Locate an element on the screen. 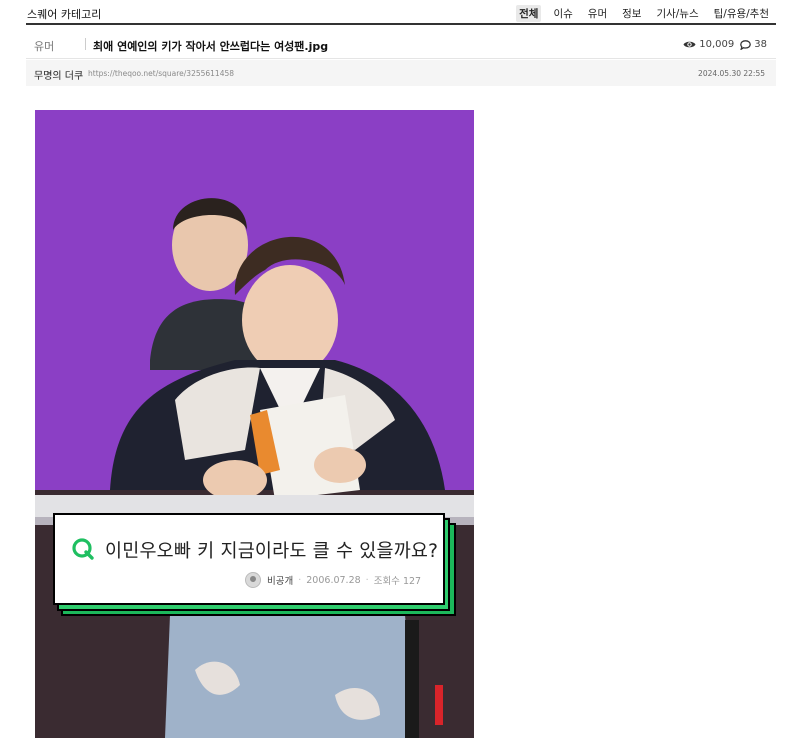 The height and width of the screenshot is (738, 800). post-category: 유머 is located at coordinates (44, 46).